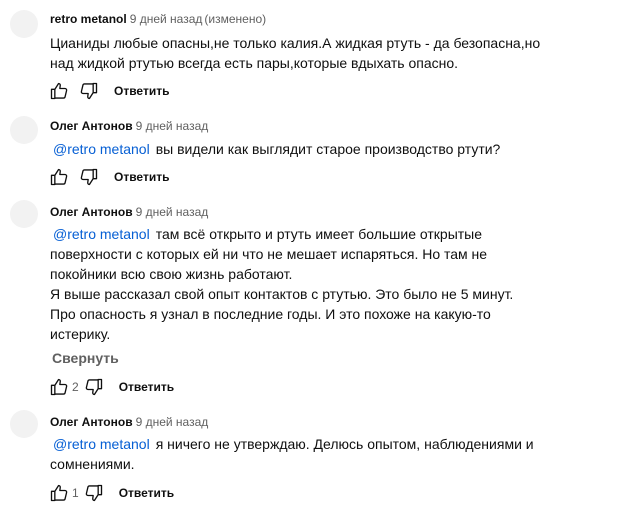  I want to click on comment-line: сомнениями., so click(92, 464).